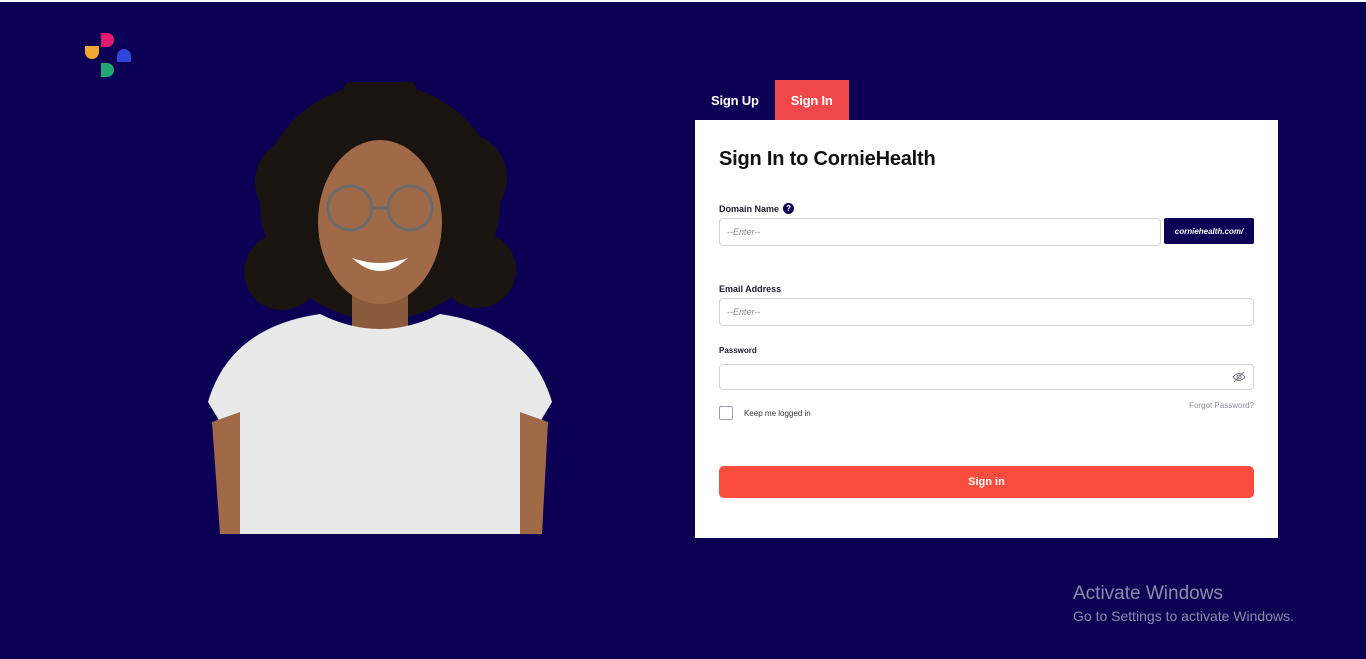  What do you see at coordinates (986, 482) in the screenshot?
I see `sign-in-button: Sign in` at bounding box center [986, 482].